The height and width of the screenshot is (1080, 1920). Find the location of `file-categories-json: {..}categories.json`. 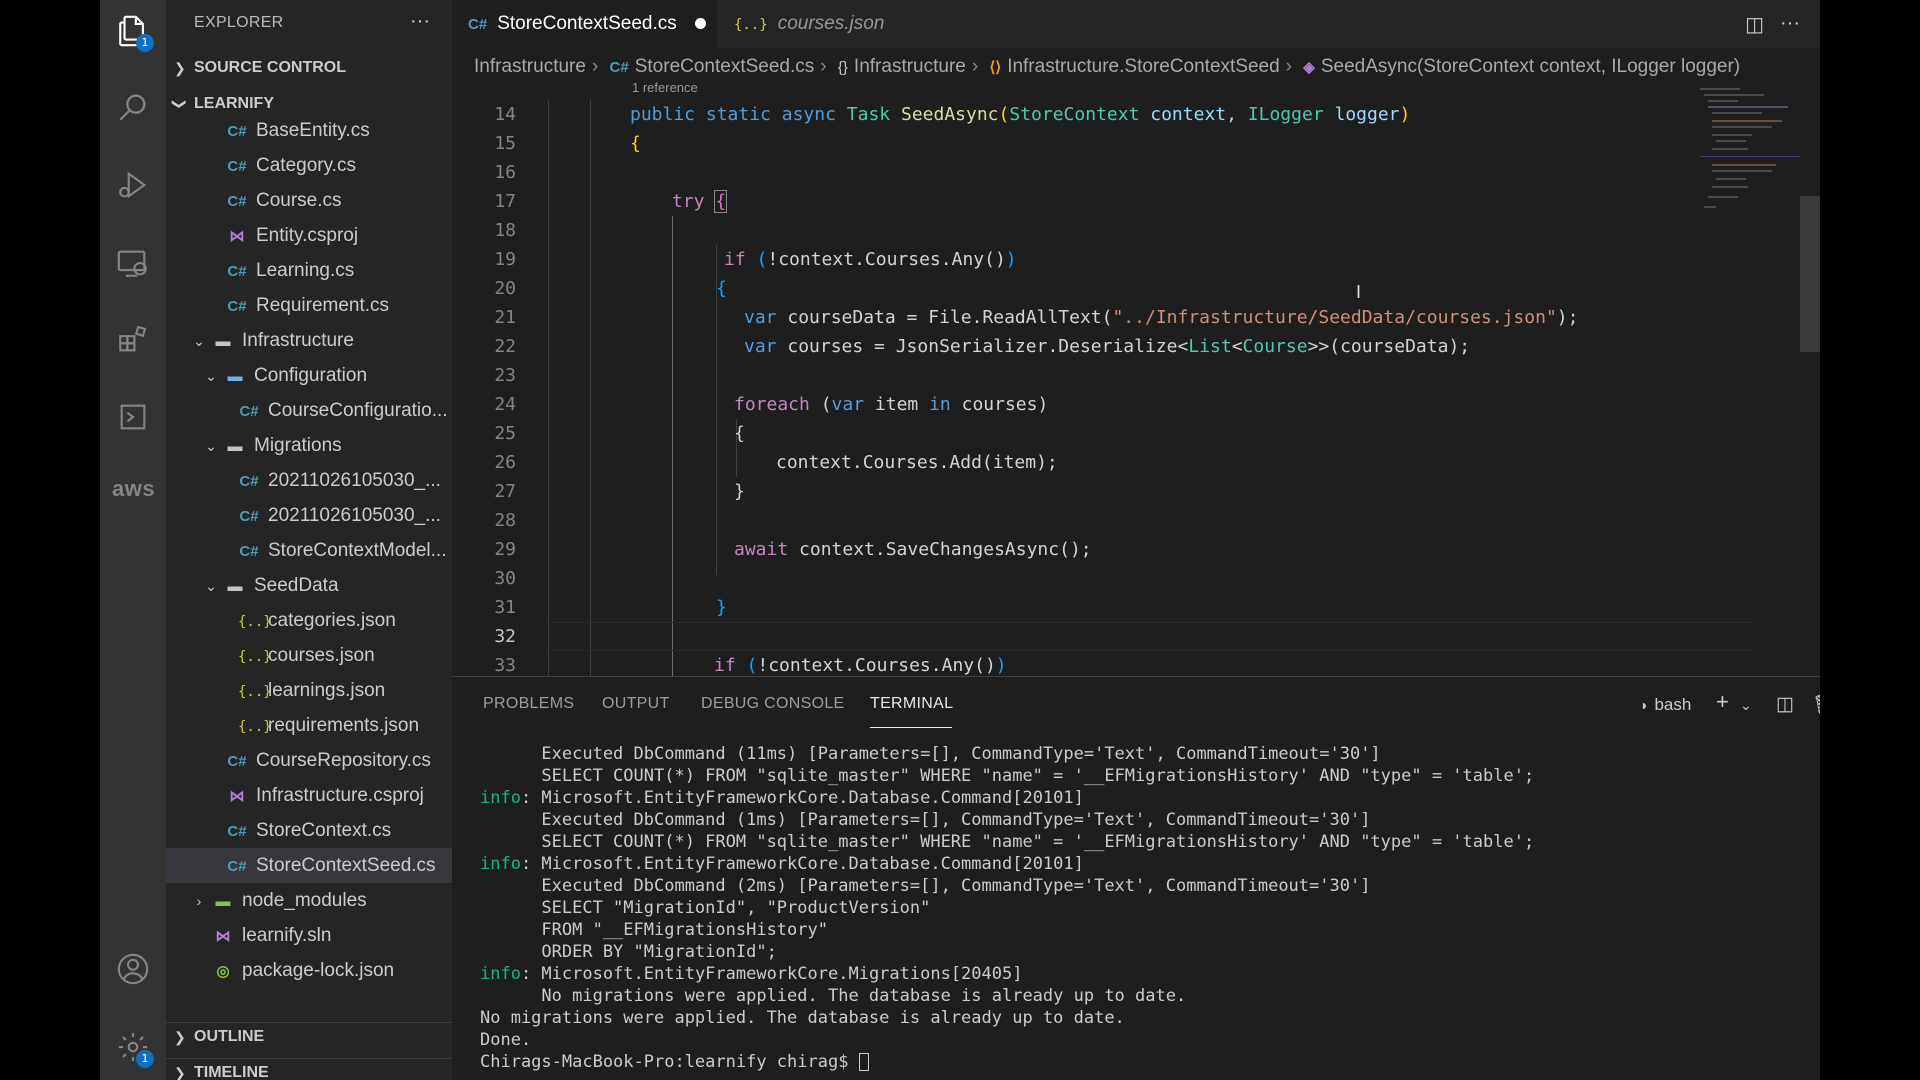

file-categories-json: {..}categories.json is located at coordinates (309, 620).